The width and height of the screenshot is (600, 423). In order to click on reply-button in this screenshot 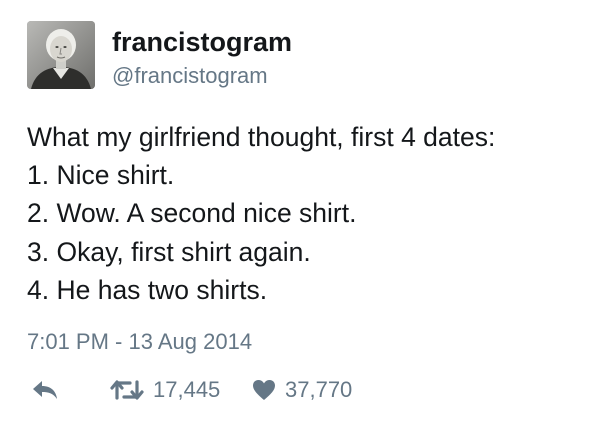, I will do `click(45, 390)`.